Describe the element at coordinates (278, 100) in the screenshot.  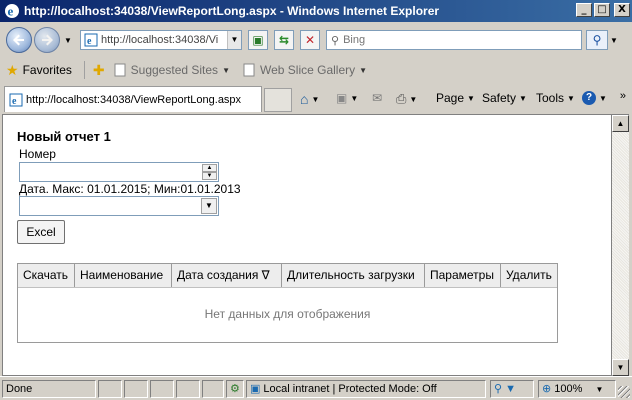
I see `new-tab-button` at that location.